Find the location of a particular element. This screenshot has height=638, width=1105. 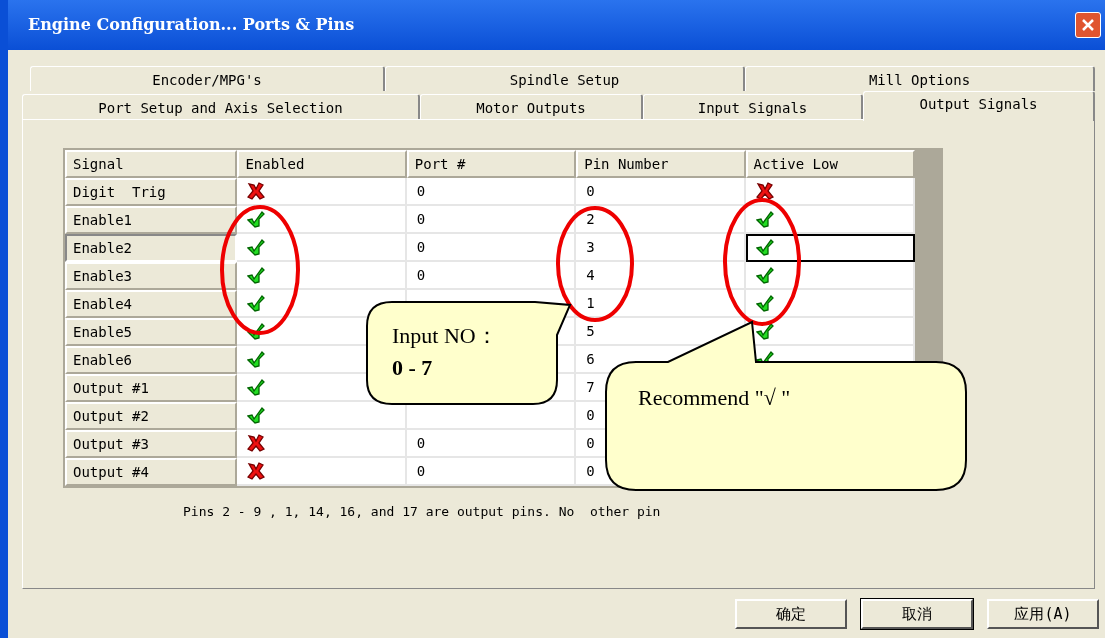

row-header: Output #1 is located at coordinates (151, 388).